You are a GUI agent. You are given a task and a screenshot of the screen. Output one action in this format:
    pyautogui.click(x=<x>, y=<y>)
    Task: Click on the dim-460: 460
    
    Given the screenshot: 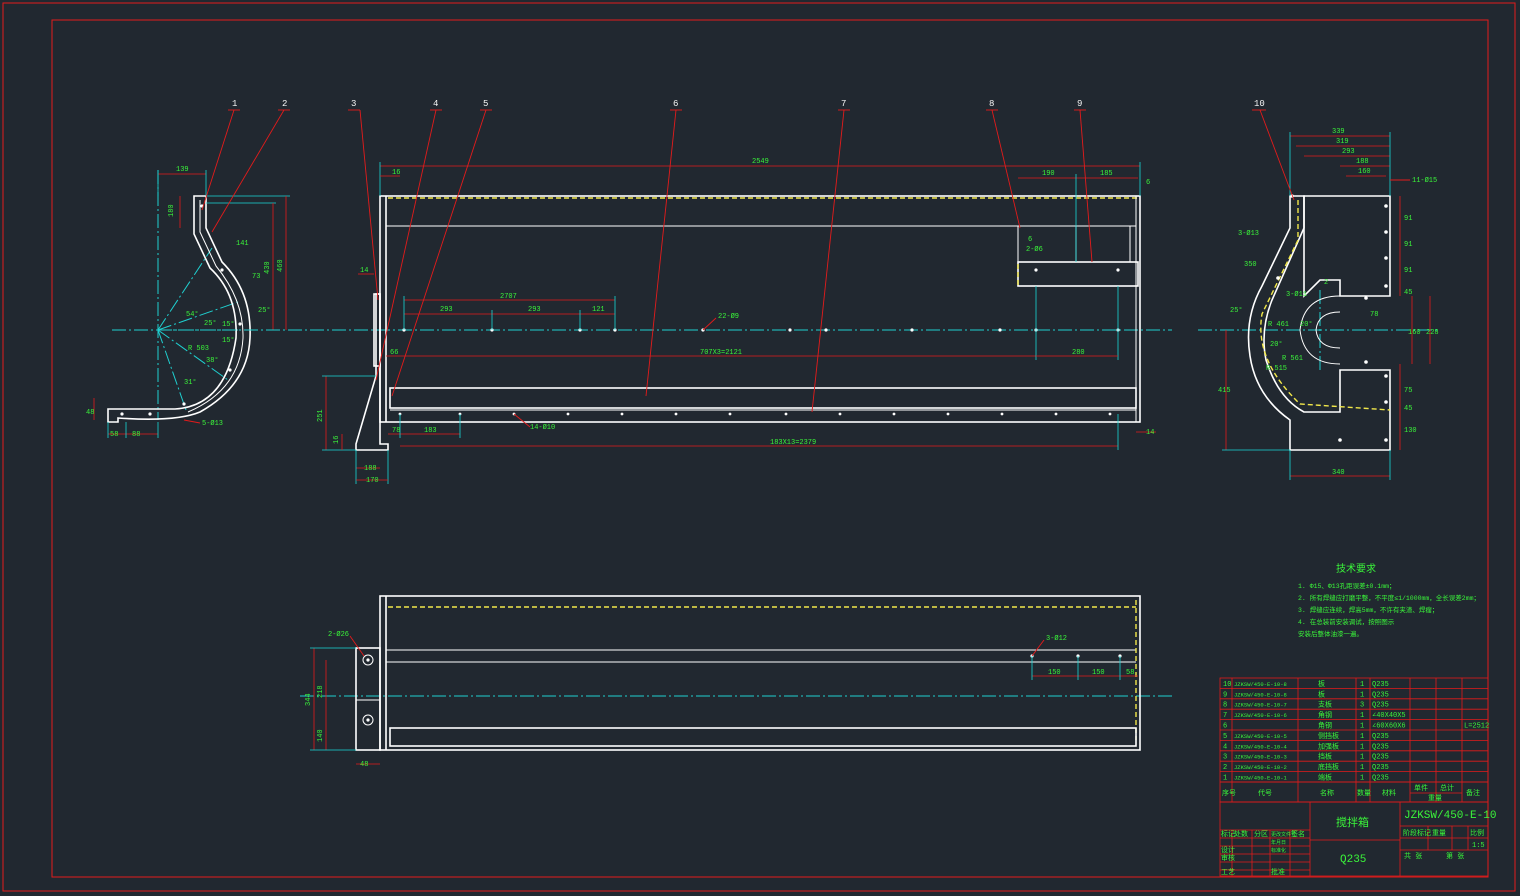 What is the action you would take?
    pyautogui.click(x=281, y=265)
    